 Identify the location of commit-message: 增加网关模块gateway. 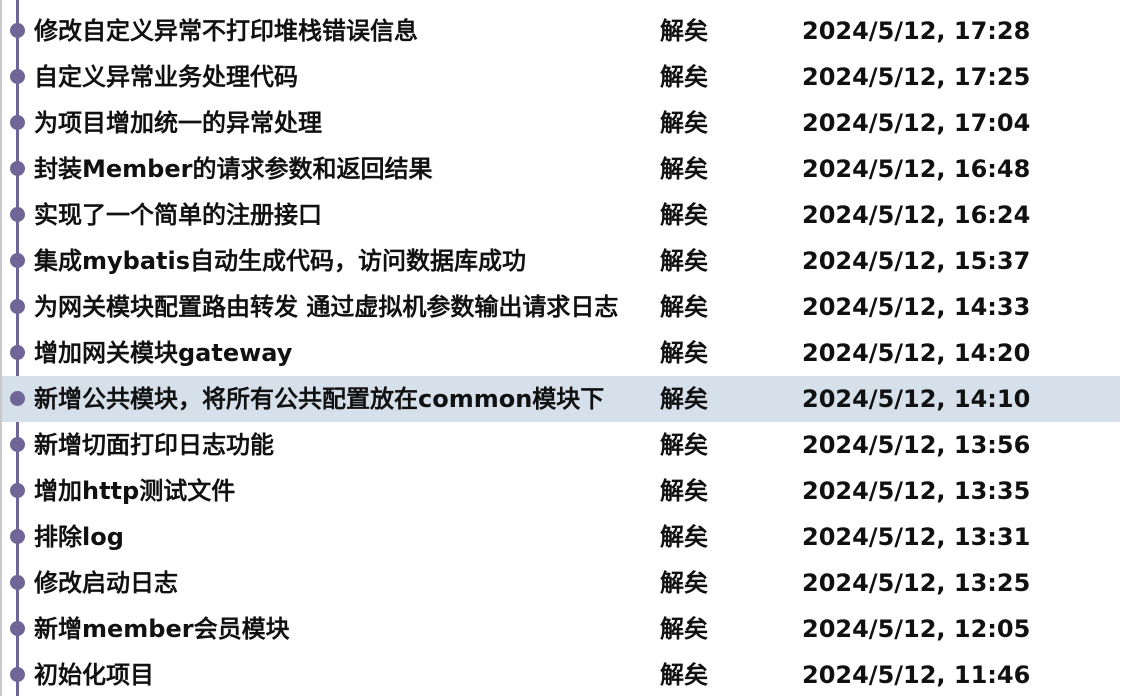
(163, 353).